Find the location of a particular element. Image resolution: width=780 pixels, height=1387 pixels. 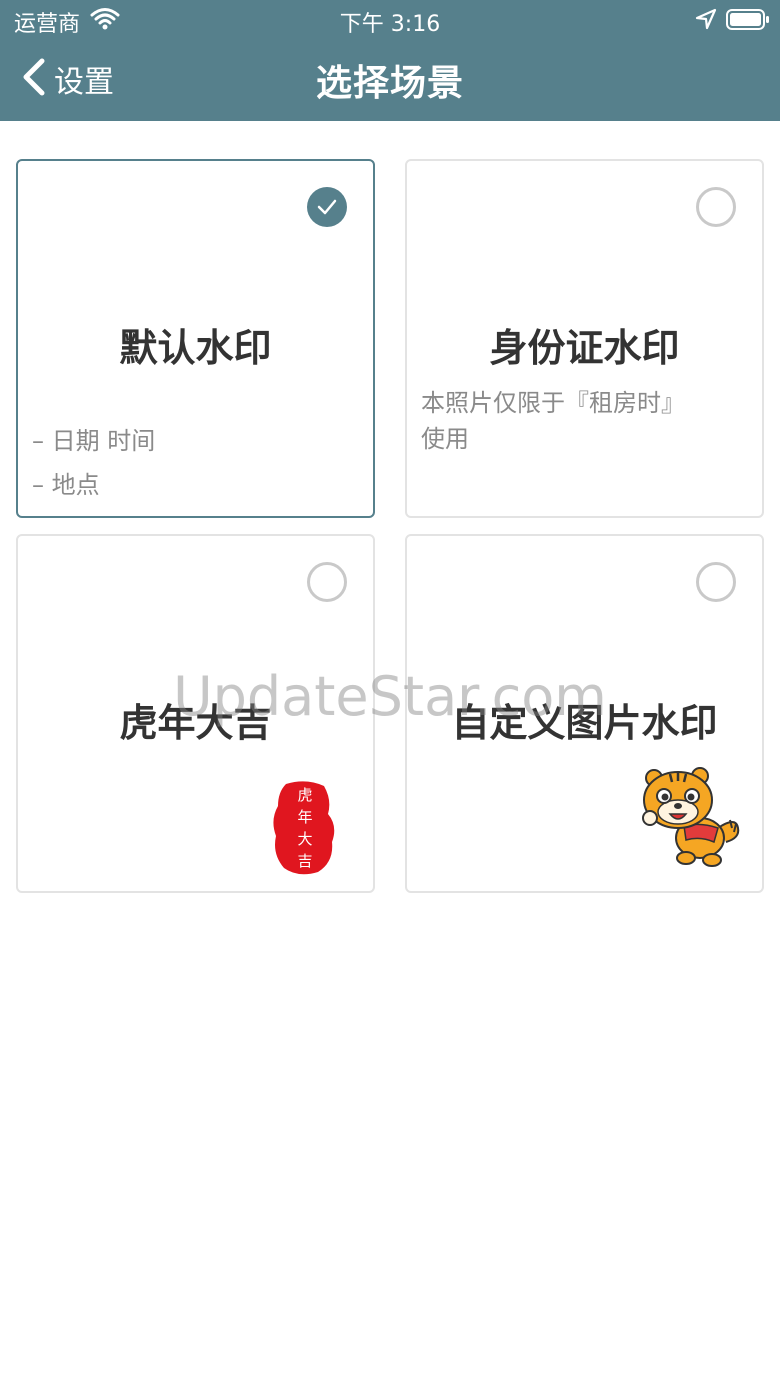

scene-card-default: 默认水印 – 日期 时间 – 地点 is located at coordinates (195, 338).